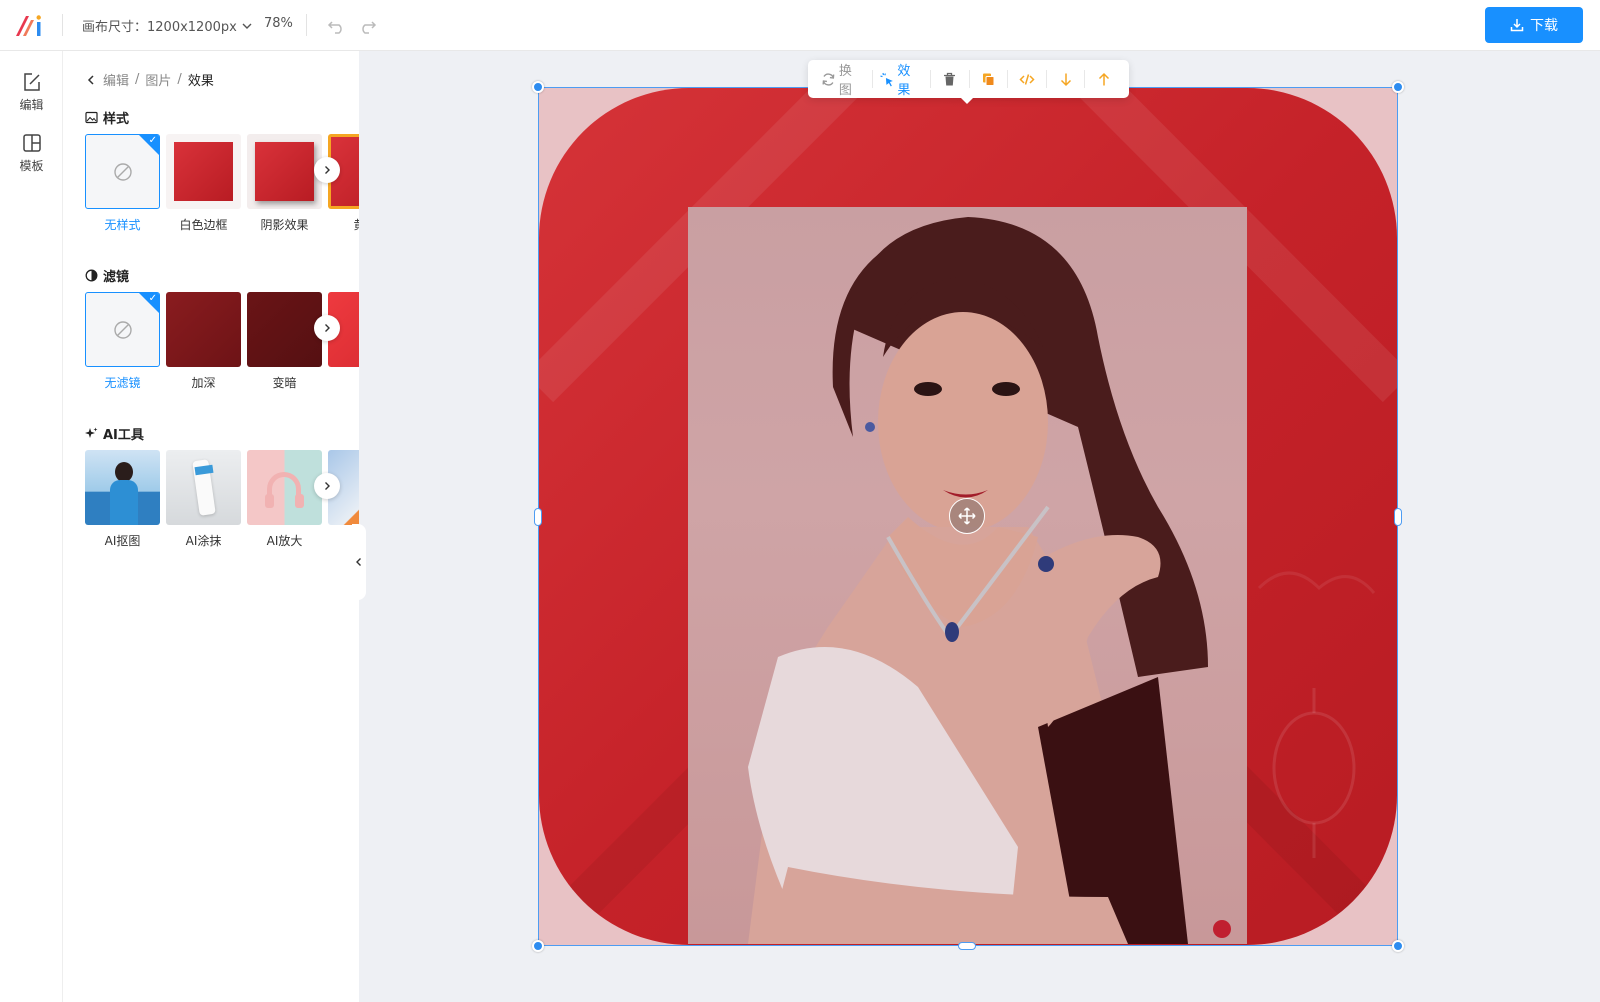 The image size is (1600, 1002). I want to click on style-thumbnail: ✓, so click(122, 171).